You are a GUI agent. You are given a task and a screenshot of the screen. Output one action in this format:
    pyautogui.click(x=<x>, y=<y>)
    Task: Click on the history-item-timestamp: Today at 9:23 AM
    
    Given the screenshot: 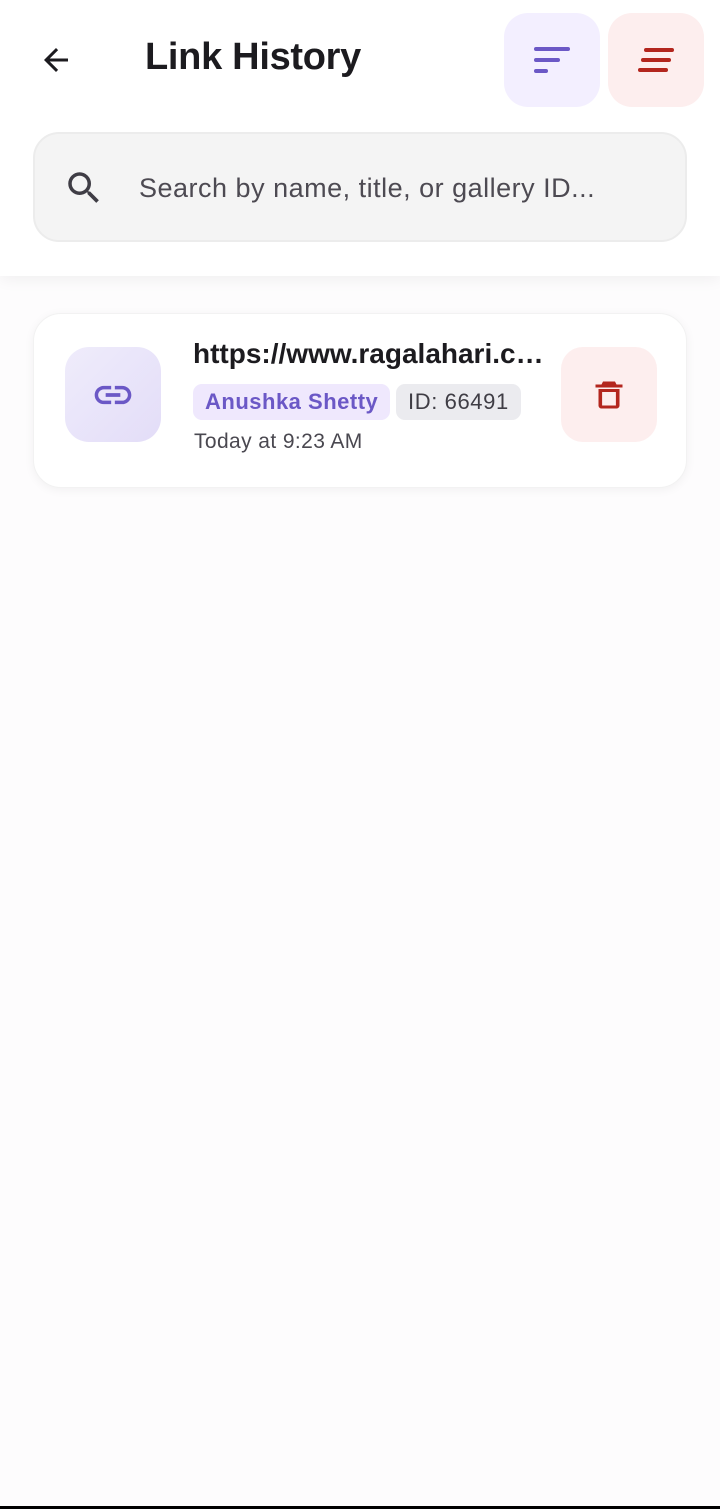 What is the action you would take?
    pyautogui.click(x=278, y=441)
    